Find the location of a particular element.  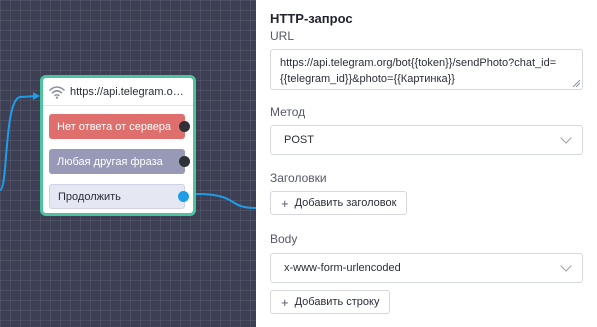

add-header-button: + Добавить заголовок is located at coordinates (339, 203).